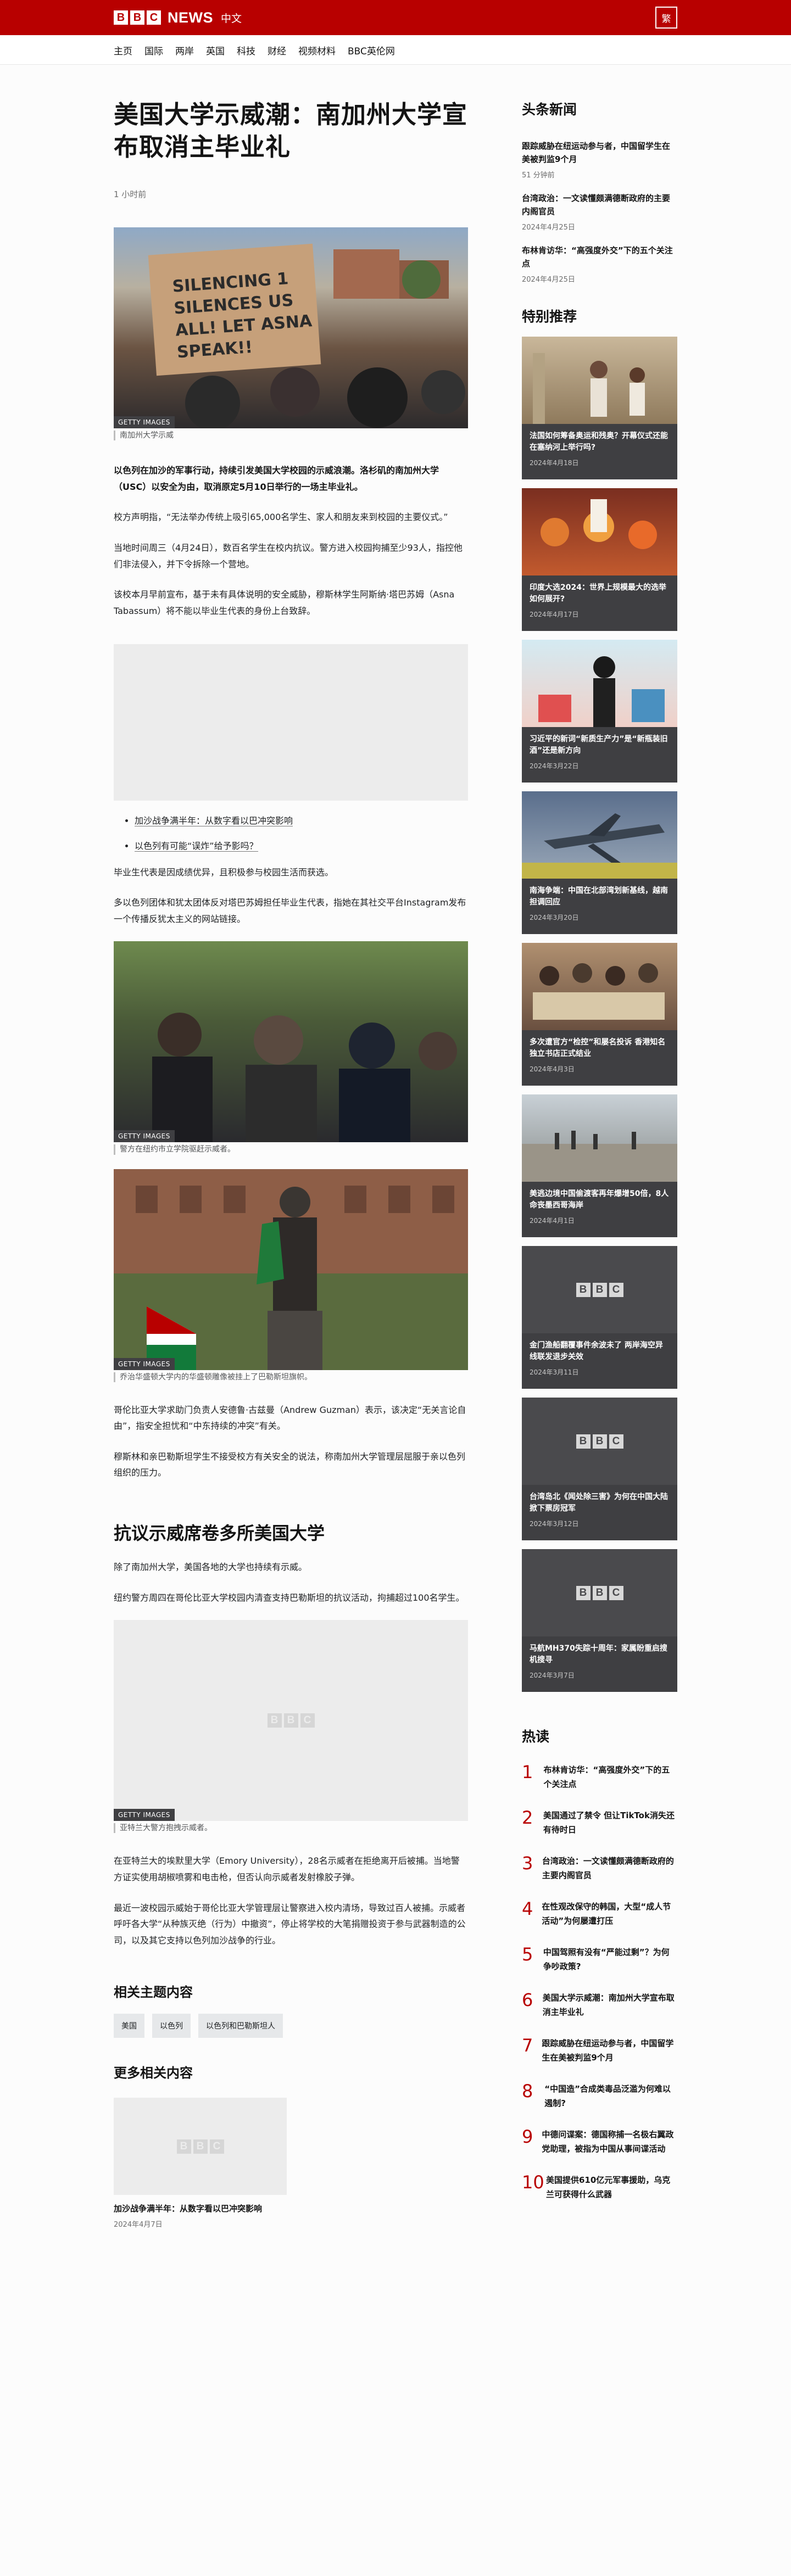  What do you see at coordinates (609, 2142) in the screenshot?
I see `most-read-title: 中德问谍案：德国称捕一名极右翼政党助理，被指为中国从事间谍活动` at bounding box center [609, 2142].